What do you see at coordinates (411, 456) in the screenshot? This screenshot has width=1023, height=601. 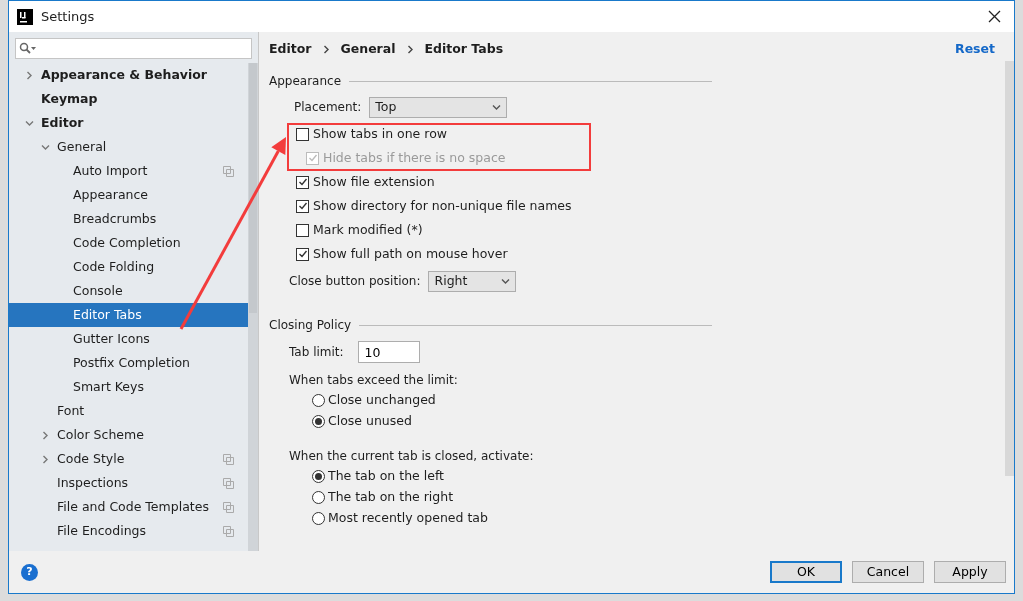 I see `group-label: When the current tab is closed, activate:` at bounding box center [411, 456].